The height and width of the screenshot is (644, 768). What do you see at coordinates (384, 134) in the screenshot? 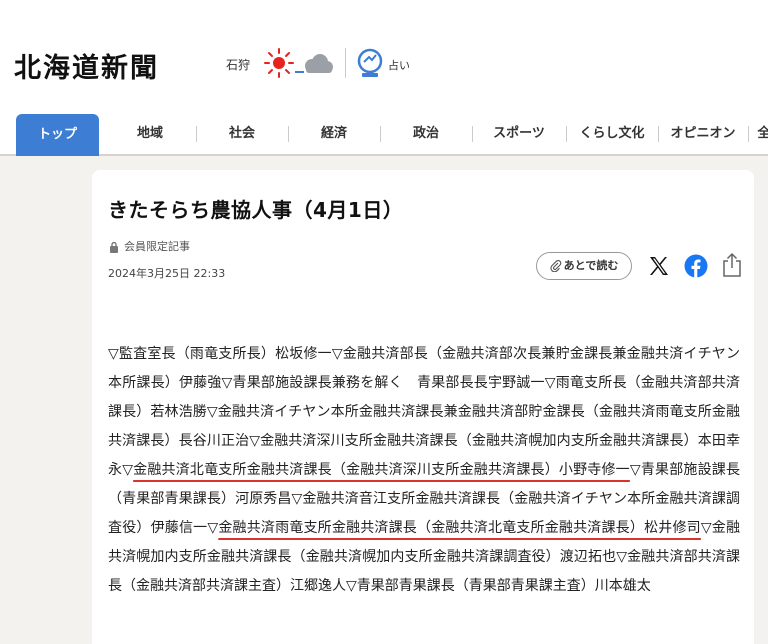
I see `main-nav: トップ 地域 社会 経済 政治 スポーツ くらし文化 オピニオン 全` at bounding box center [384, 134].